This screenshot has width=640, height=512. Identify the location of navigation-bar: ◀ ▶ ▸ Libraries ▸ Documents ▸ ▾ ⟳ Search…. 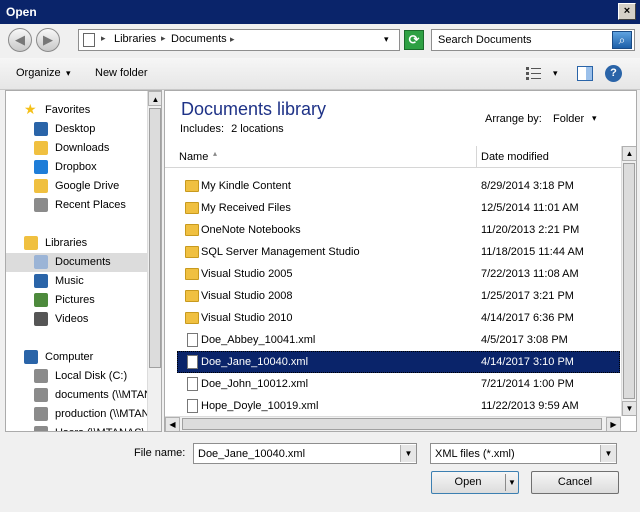
(320, 41).